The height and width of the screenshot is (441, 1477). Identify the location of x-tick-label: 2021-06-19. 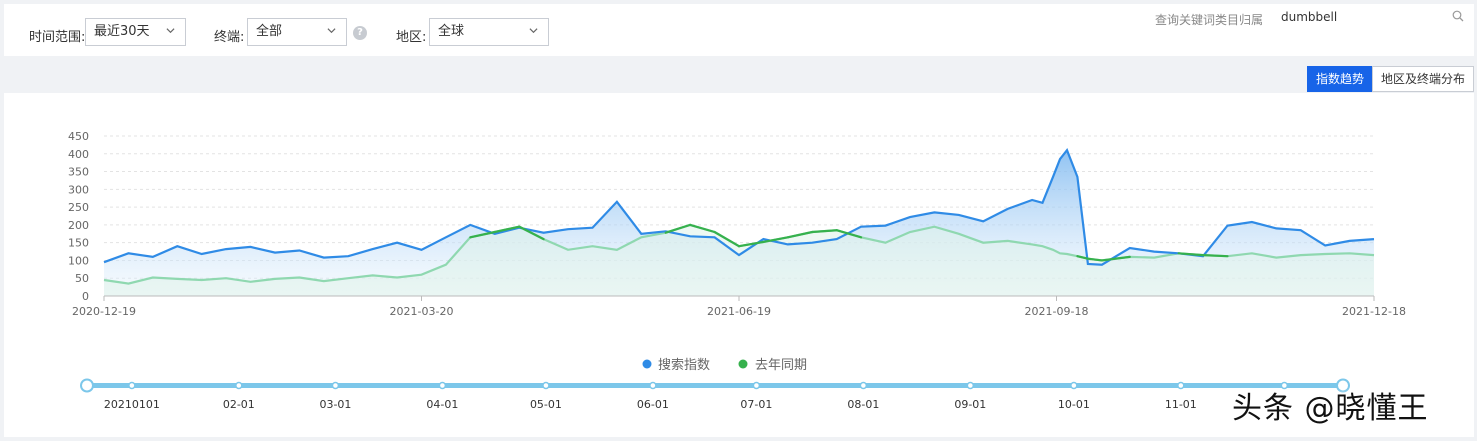
(739, 311).